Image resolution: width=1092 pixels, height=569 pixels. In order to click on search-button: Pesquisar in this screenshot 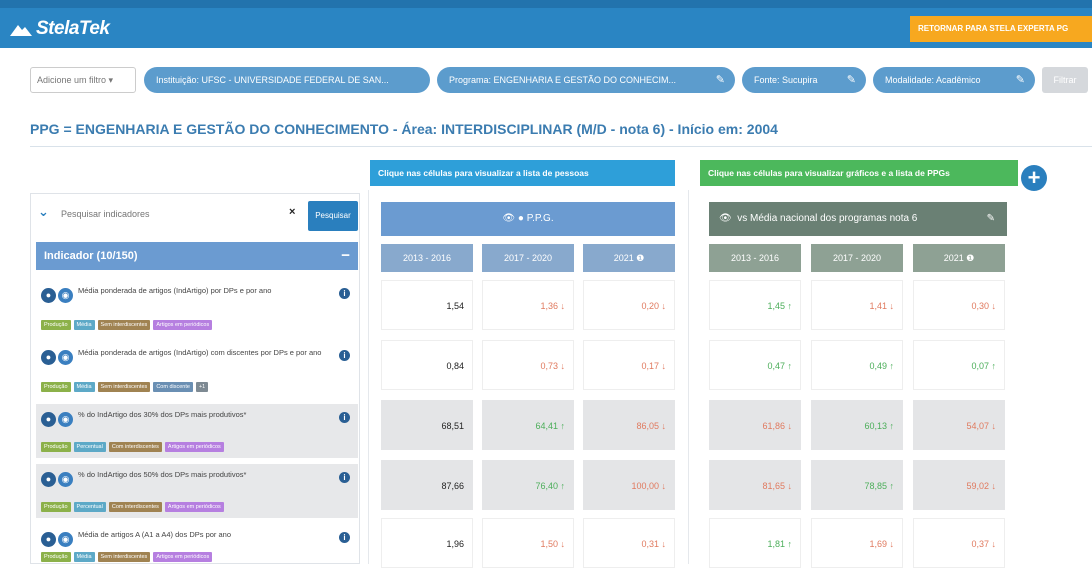, I will do `click(333, 216)`.